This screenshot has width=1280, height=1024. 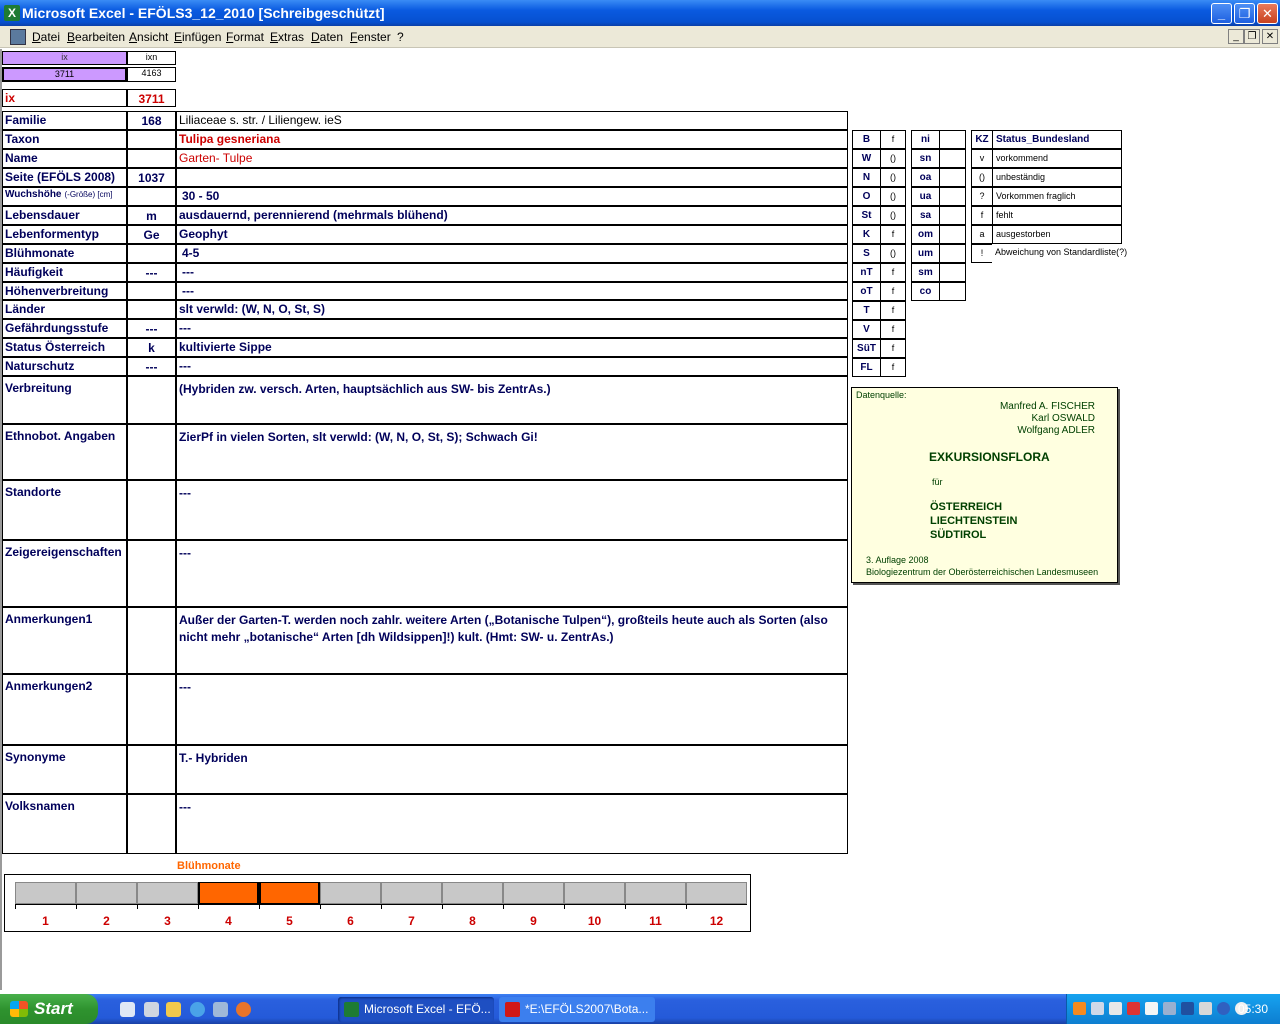 I want to click on ixn-value-cell: 4163, so click(x=151, y=74).